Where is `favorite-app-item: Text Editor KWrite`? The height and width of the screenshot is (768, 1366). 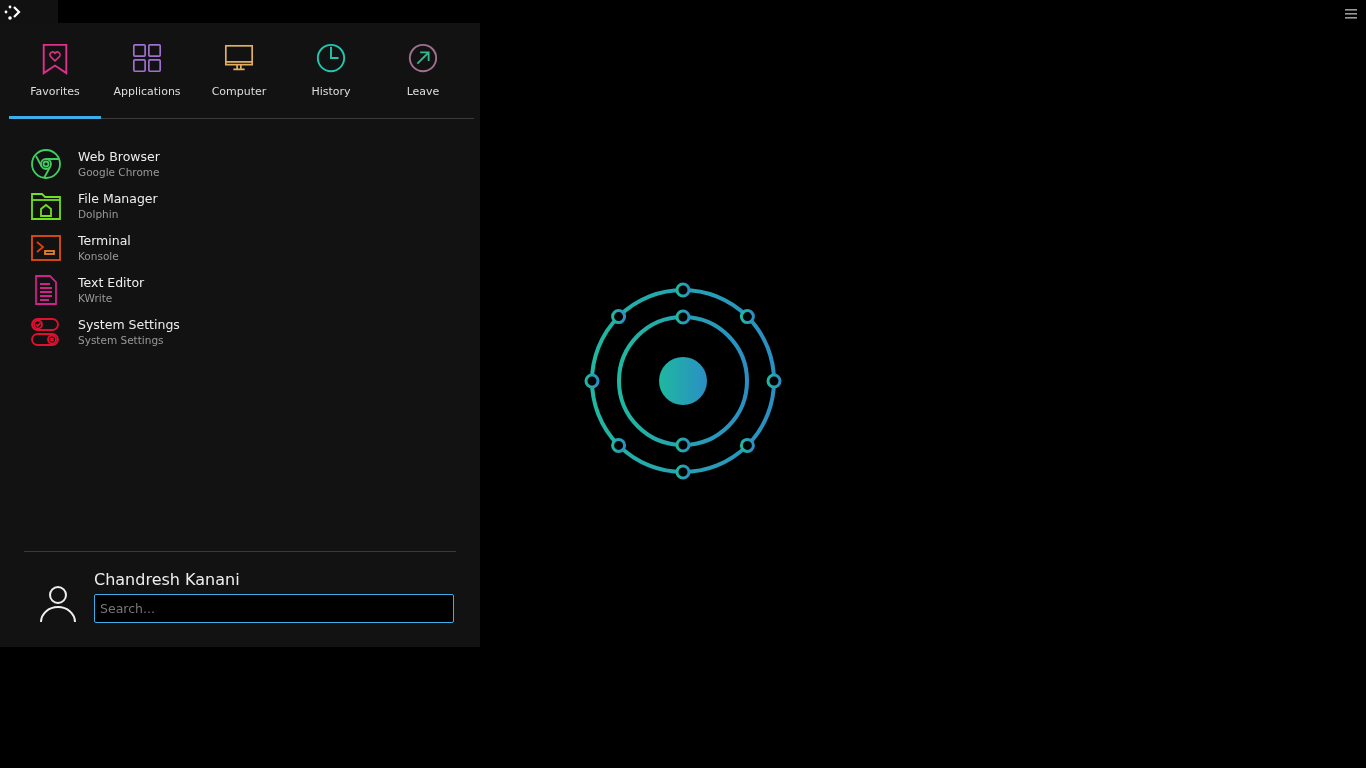
favorite-app-item: Text Editor KWrite is located at coordinates (255, 290).